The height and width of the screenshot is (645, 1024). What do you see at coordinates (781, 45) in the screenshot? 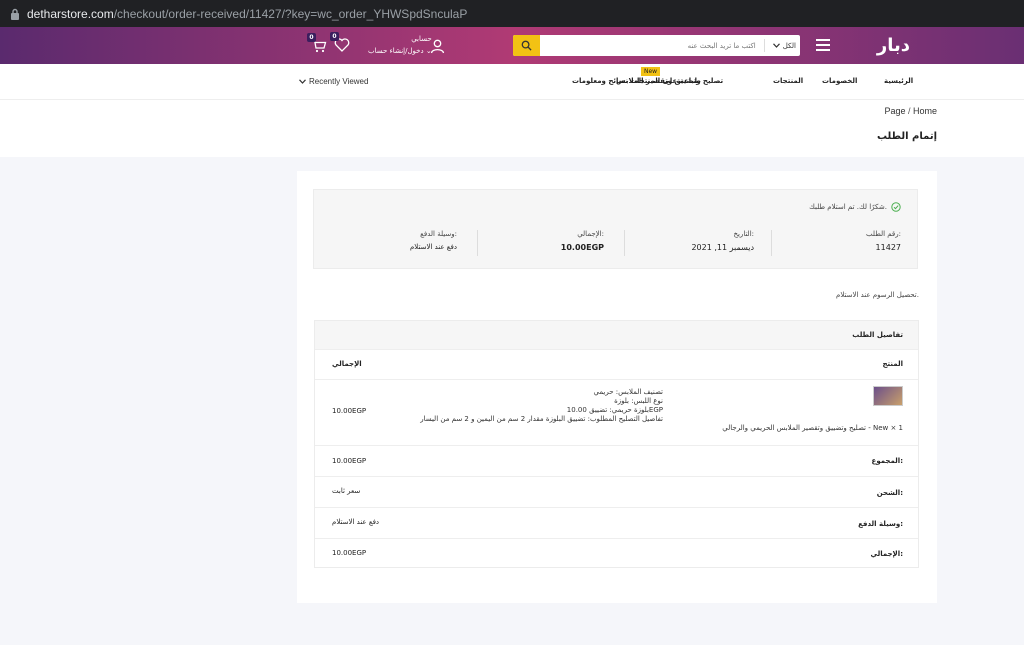
I see `search-category-select: الكل` at bounding box center [781, 45].